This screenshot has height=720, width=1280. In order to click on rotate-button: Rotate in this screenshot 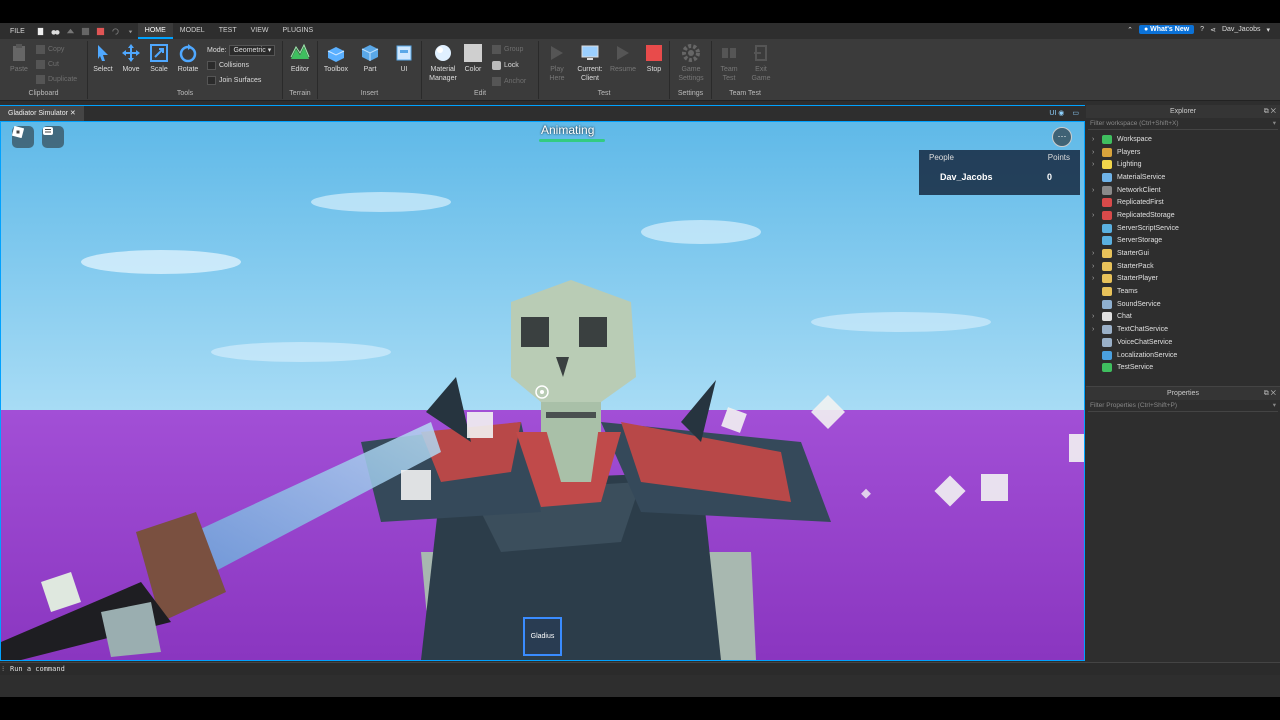, I will do `click(188, 58)`.